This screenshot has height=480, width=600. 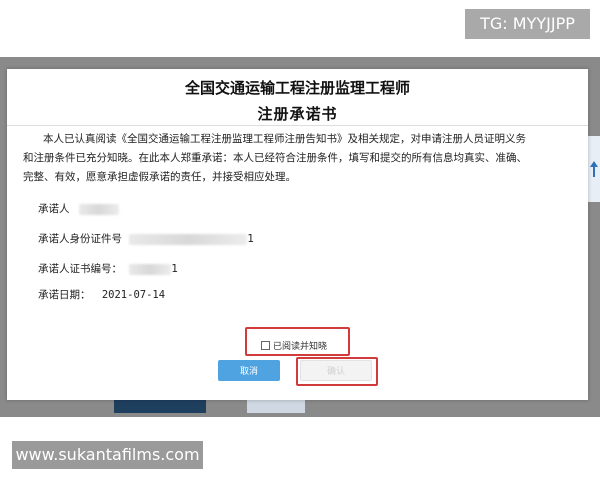 What do you see at coordinates (300, 347) in the screenshot?
I see `checkbox-label: 已阅读并知晓` at bounding box center [300, 347].